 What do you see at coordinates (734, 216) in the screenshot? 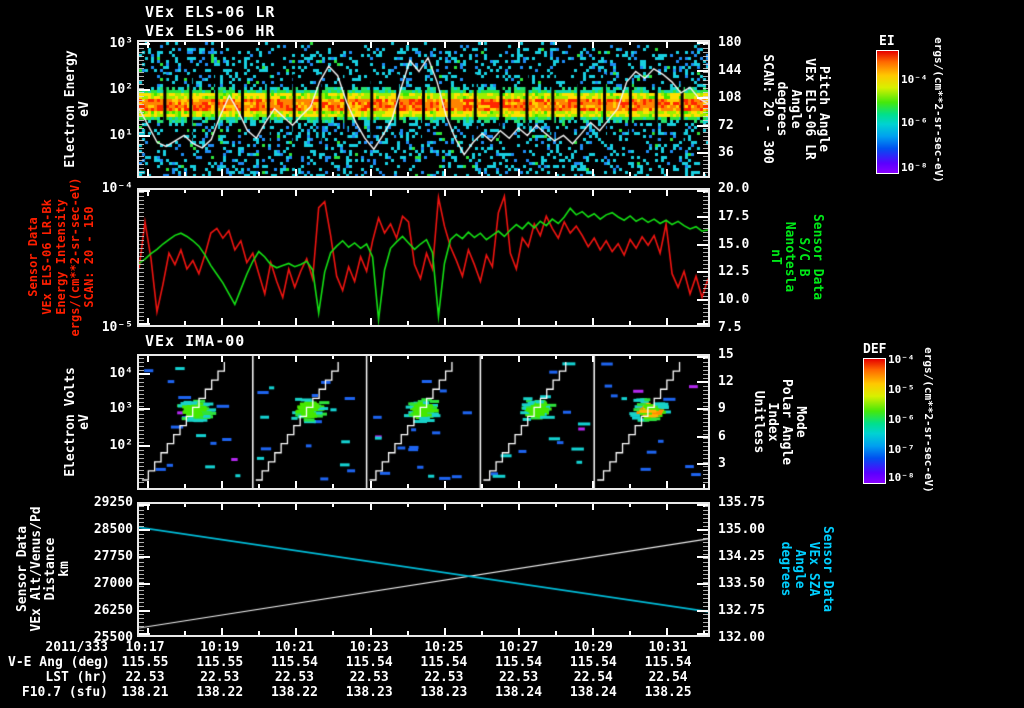
I see `y-tick-label: 17.5` at bounding box center [734, 216].